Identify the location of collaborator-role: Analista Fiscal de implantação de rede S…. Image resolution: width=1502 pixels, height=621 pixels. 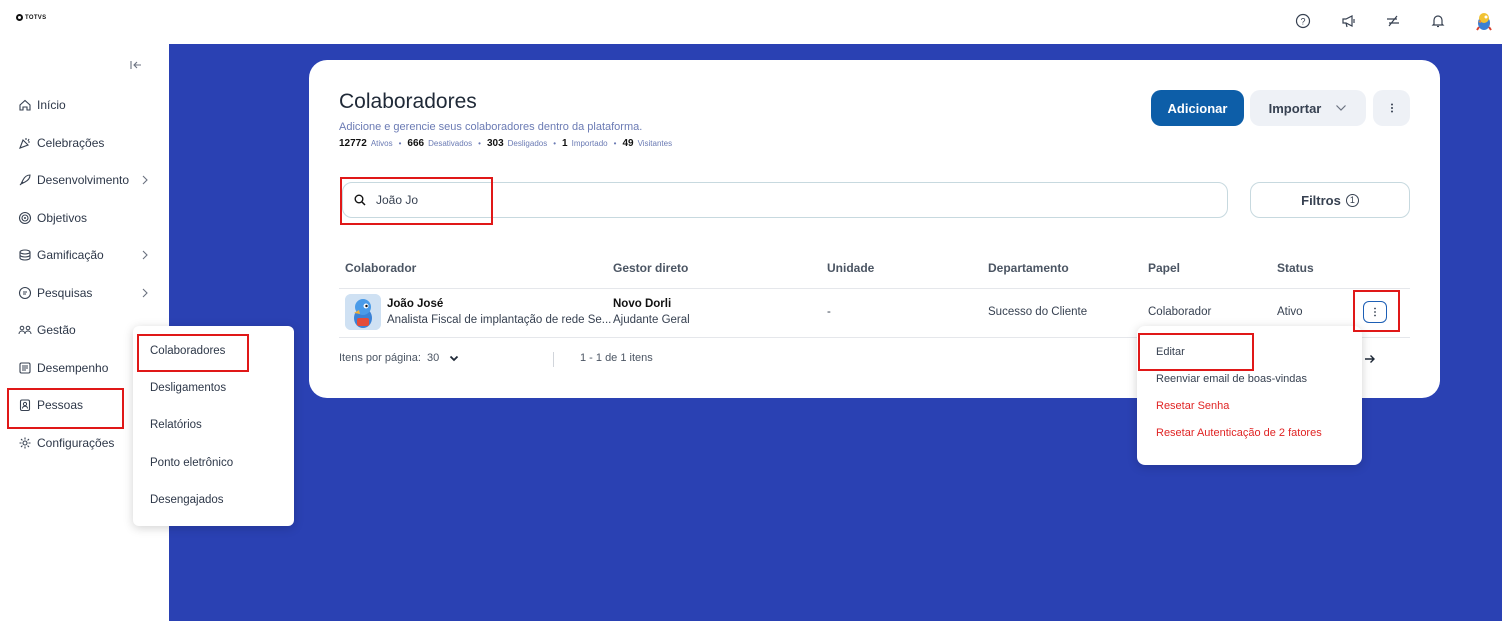
(499, 320).